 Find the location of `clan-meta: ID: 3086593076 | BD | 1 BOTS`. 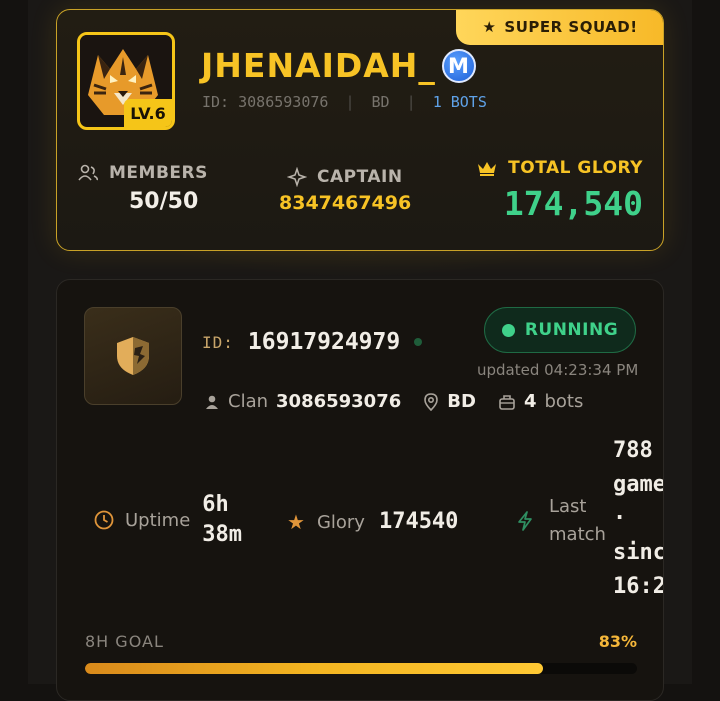

clan-meta: ID: 3086593076 | BD | 1 BOTS is located at coordinates (344, 102).